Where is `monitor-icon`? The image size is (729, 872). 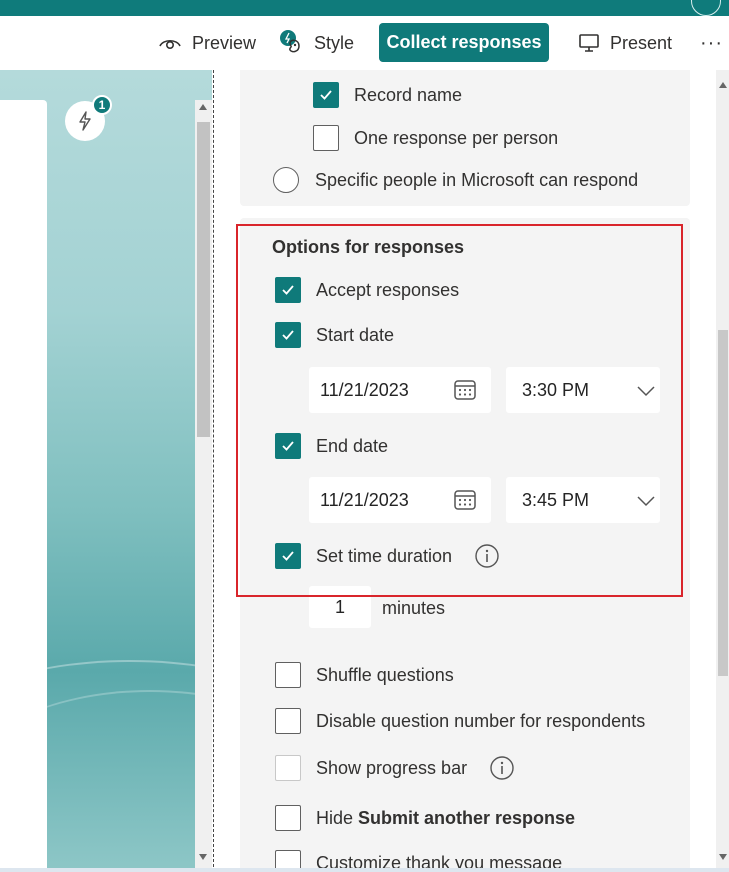 monitor-icon is located at coordinates (589, 43).